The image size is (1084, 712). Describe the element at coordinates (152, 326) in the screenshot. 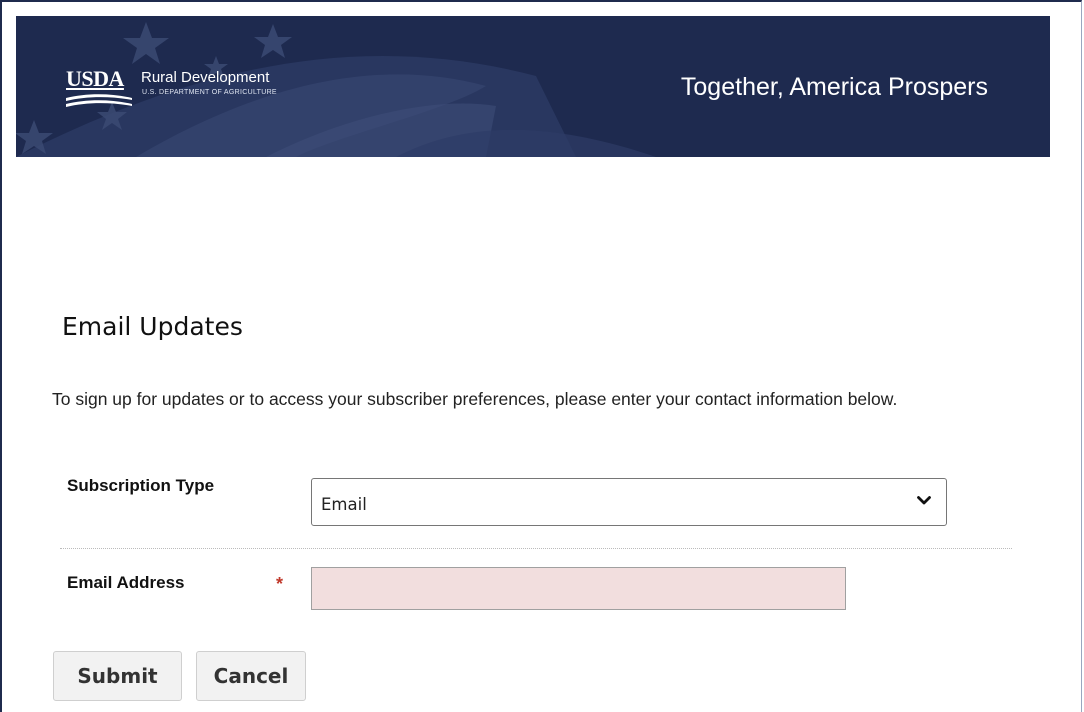

I see `page-title: Email Updates` at that location.